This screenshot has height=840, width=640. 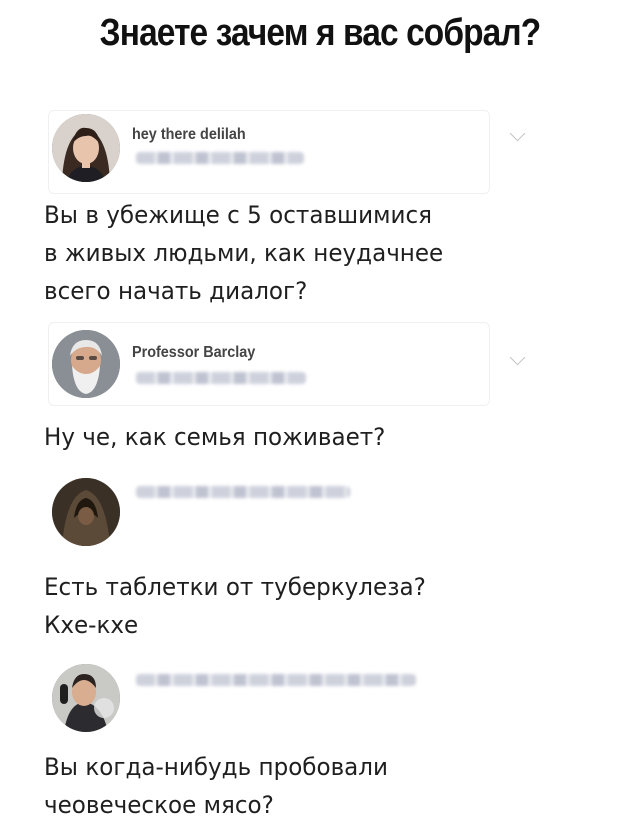 What do you see at coordinates (86, 512) in the screenshot?
I see `hooded-figure-avatar` at bounding box center [86, 512].